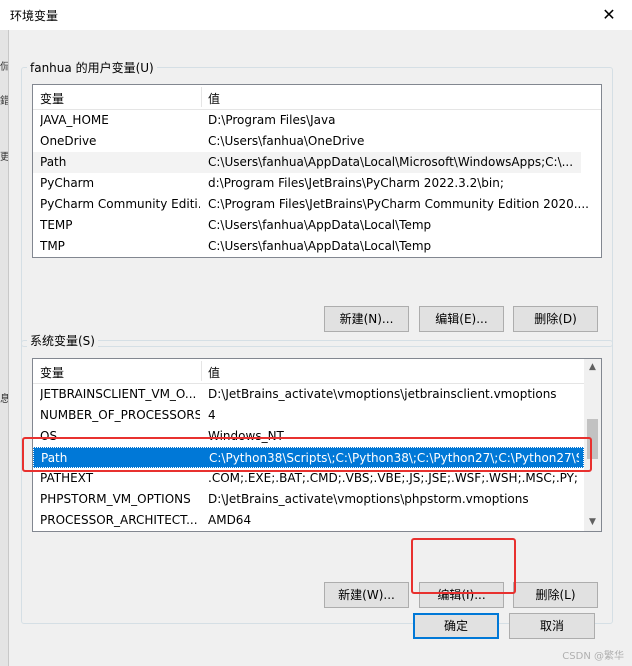 Image resolution: width=632 pixels, height=666 pixels. What do you see at coordinates (230, 520) in the screenshot?
I see `var-value: AMD64` at bounding box center [230, 520].